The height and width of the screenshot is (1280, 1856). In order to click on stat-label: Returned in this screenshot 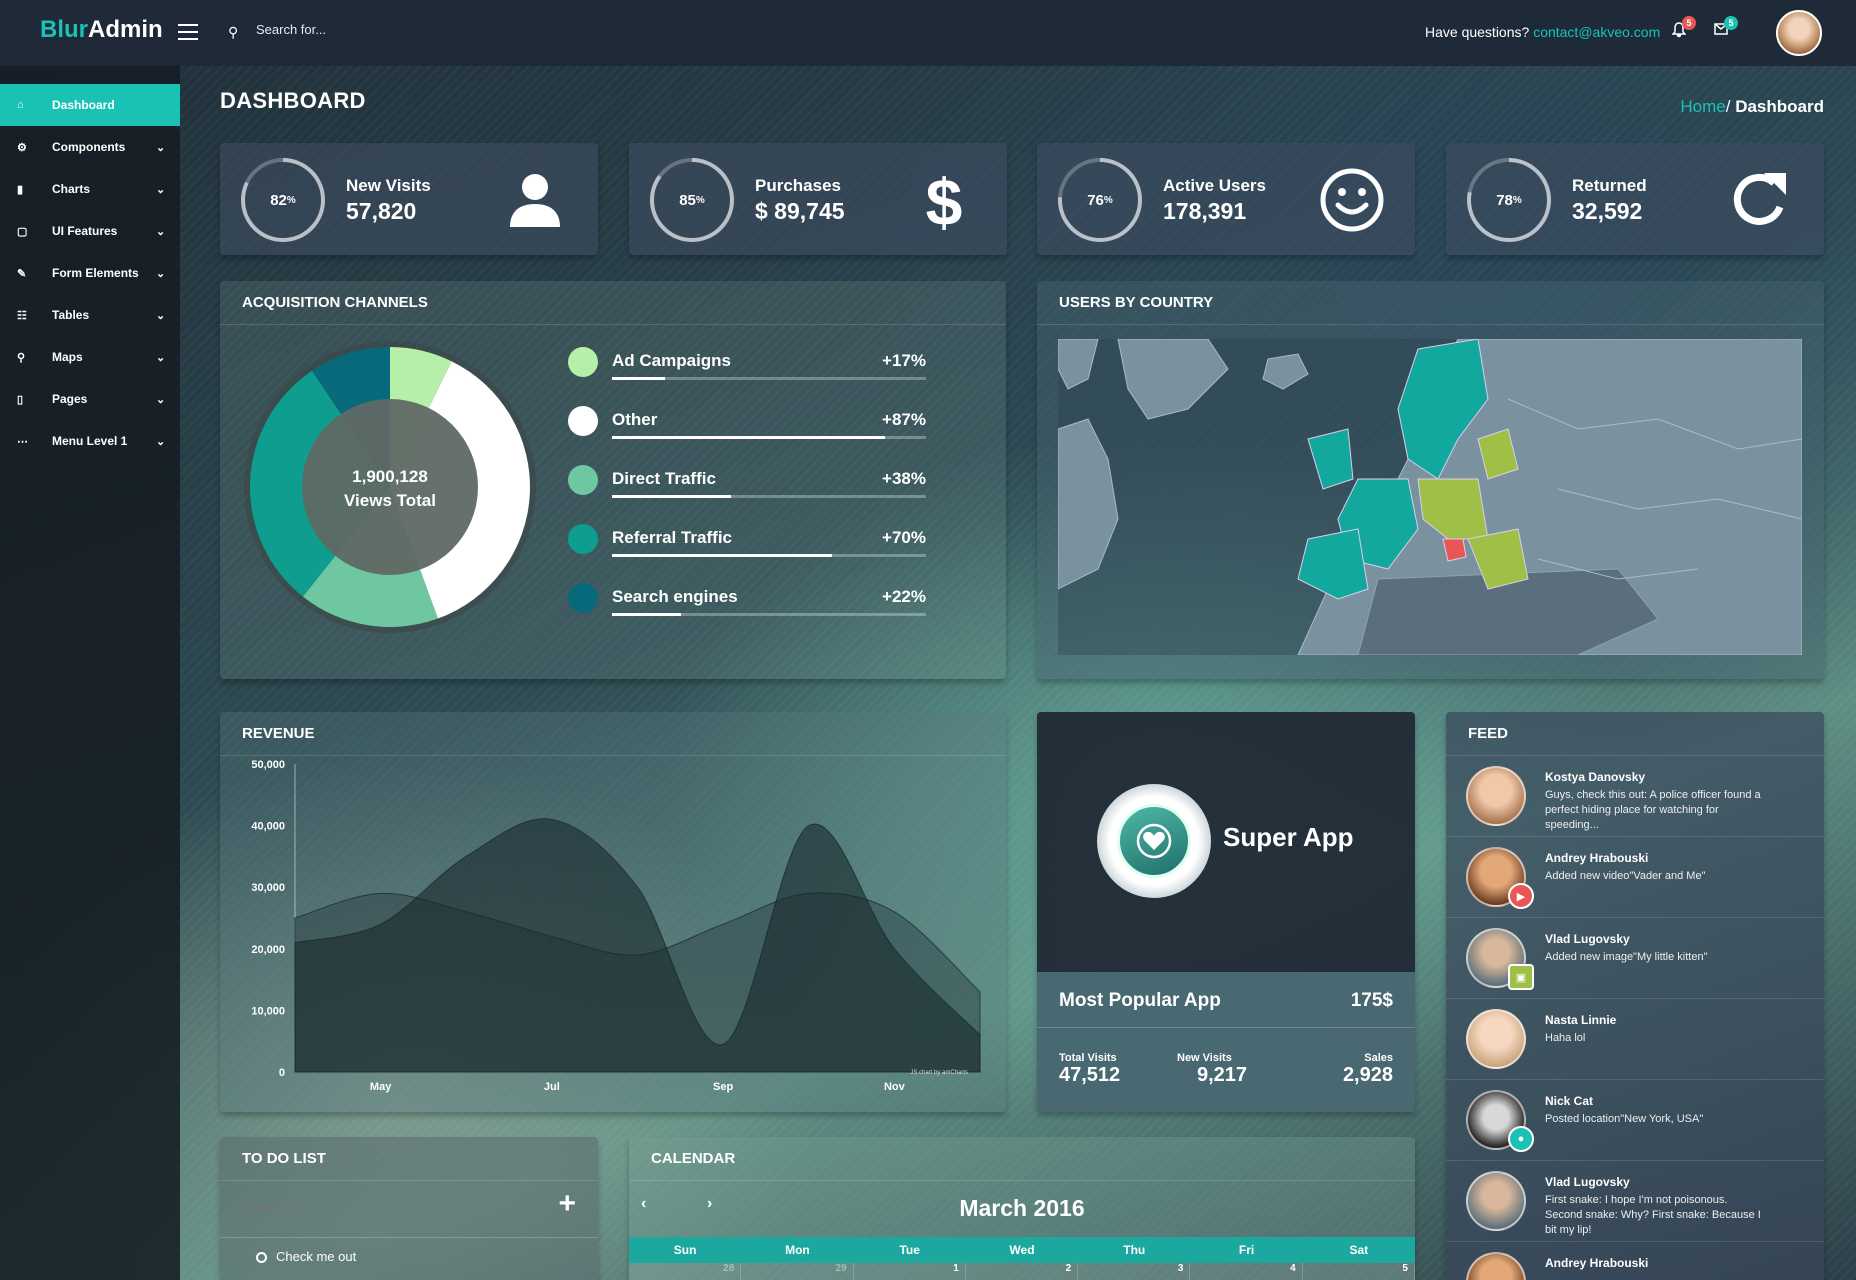, I will do `click(1609, 185)`.